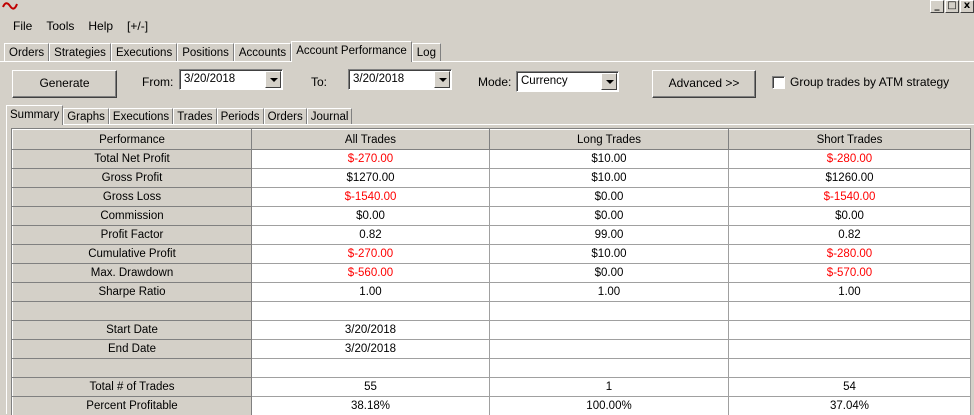 This screenshot has width=974, height=415. What do you see at coordinates (492, 387) in the screenshot?
I see `table-row: Total # of Trades55154` at bounding box center [492, 387].